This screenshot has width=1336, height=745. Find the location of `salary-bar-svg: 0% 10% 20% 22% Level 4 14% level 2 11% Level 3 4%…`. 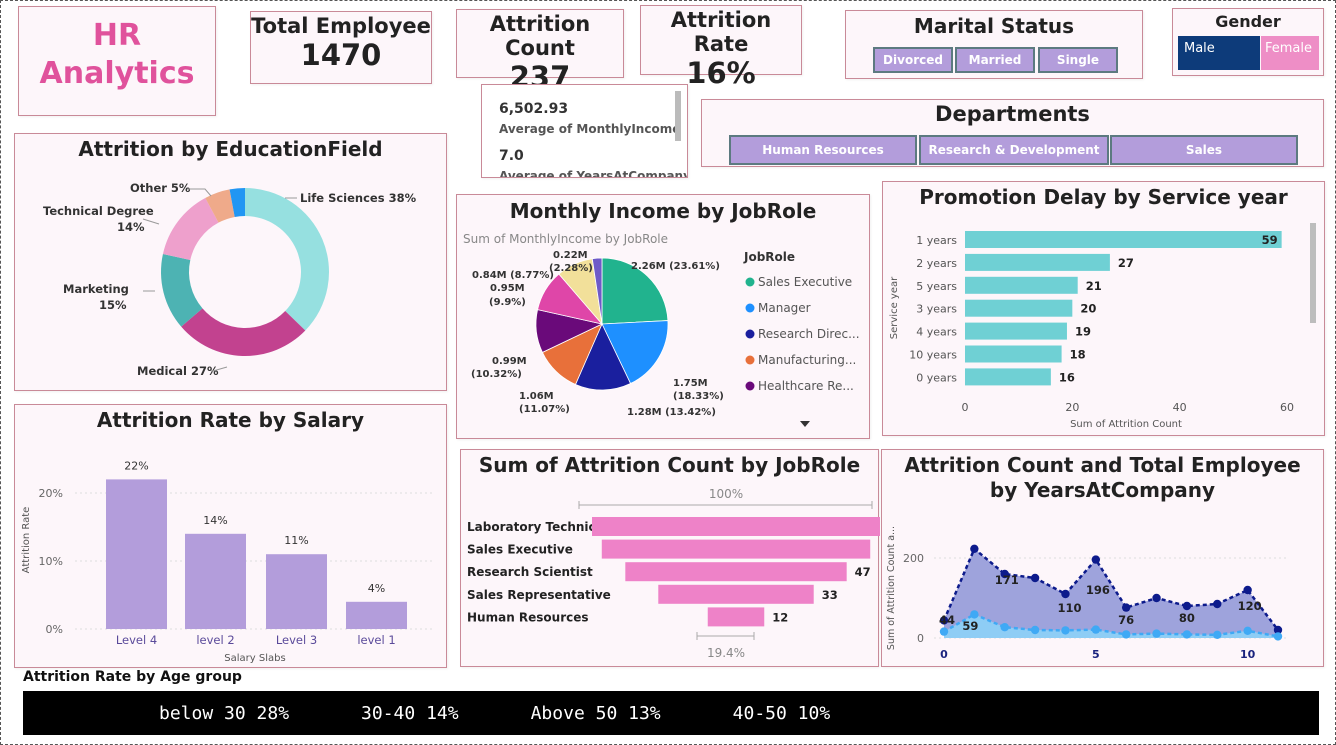

salary-bar-svg: 0% 10% 20% 22% Level 4 14% level 2 11% Level 3 4%… is located at coordinates (228, 561).